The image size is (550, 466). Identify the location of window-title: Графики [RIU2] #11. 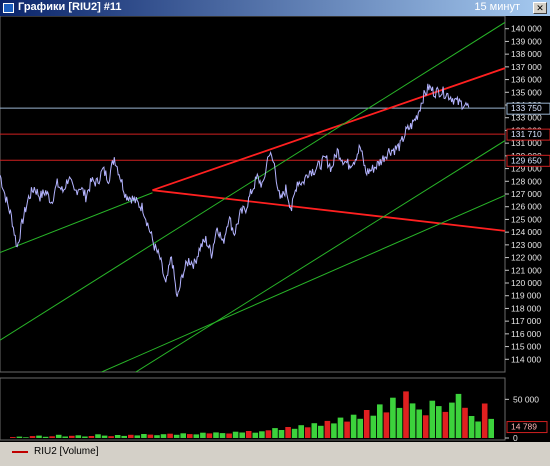
(70, 7).